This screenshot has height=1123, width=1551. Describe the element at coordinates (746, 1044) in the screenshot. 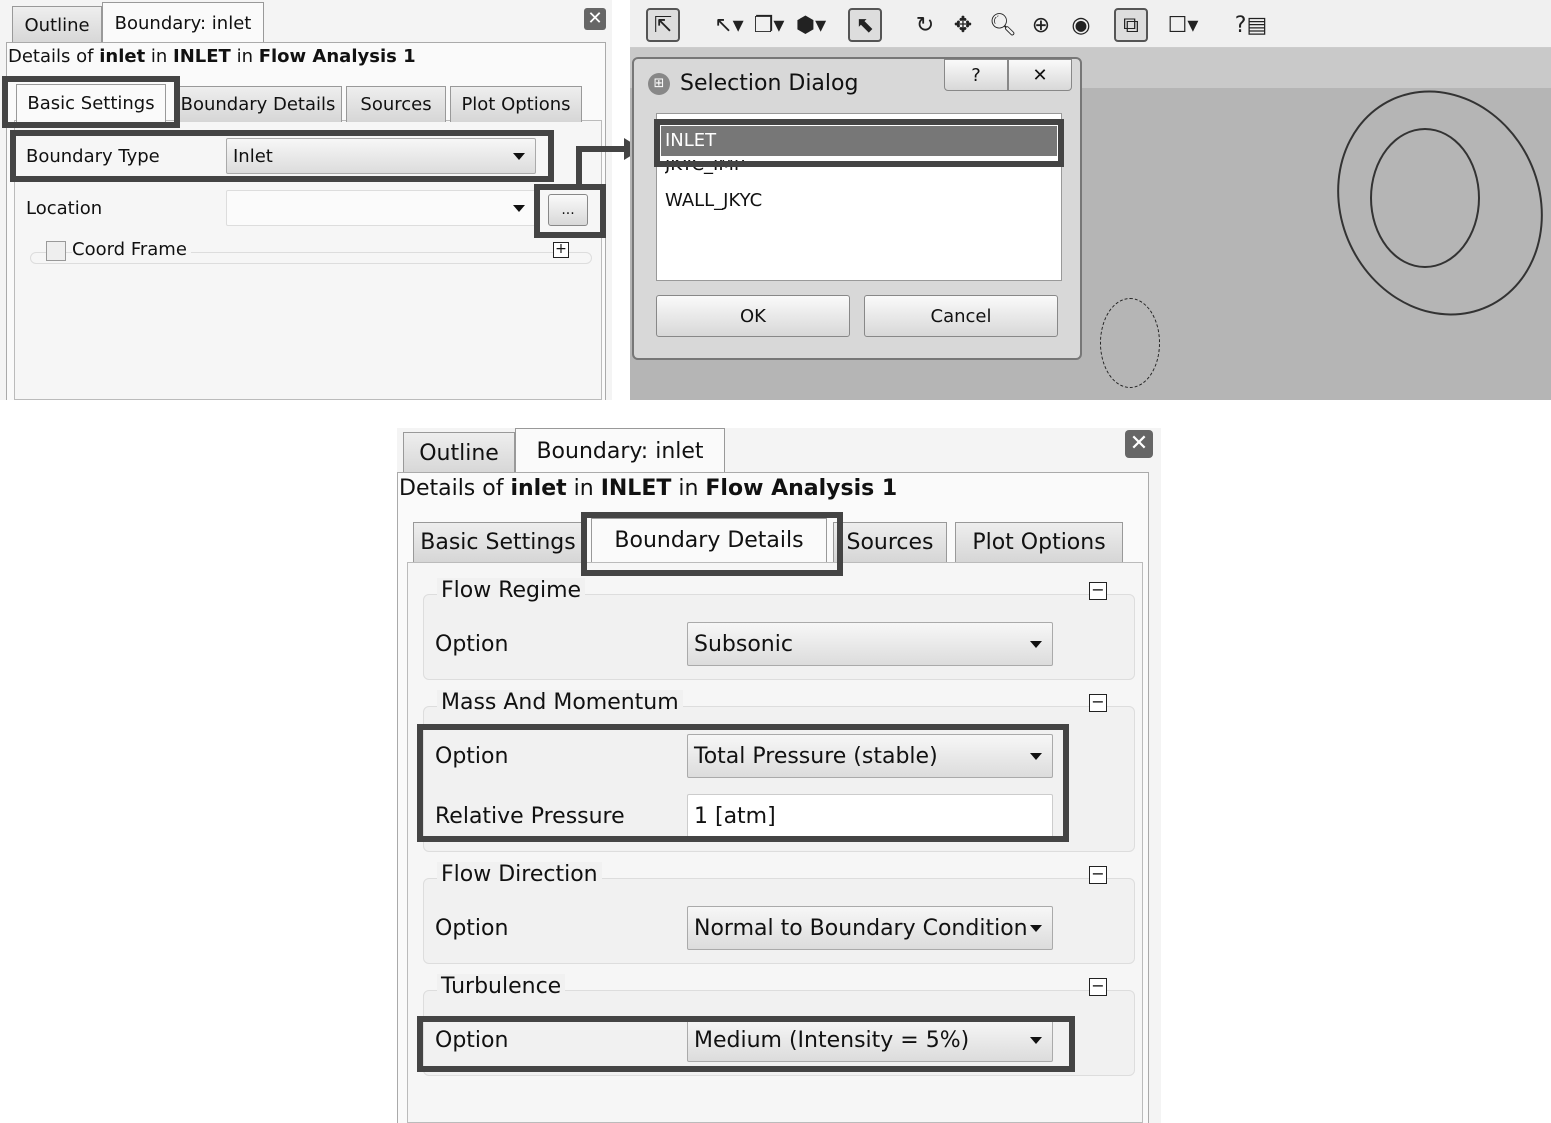

I see `highlight-turbulence` at that location.